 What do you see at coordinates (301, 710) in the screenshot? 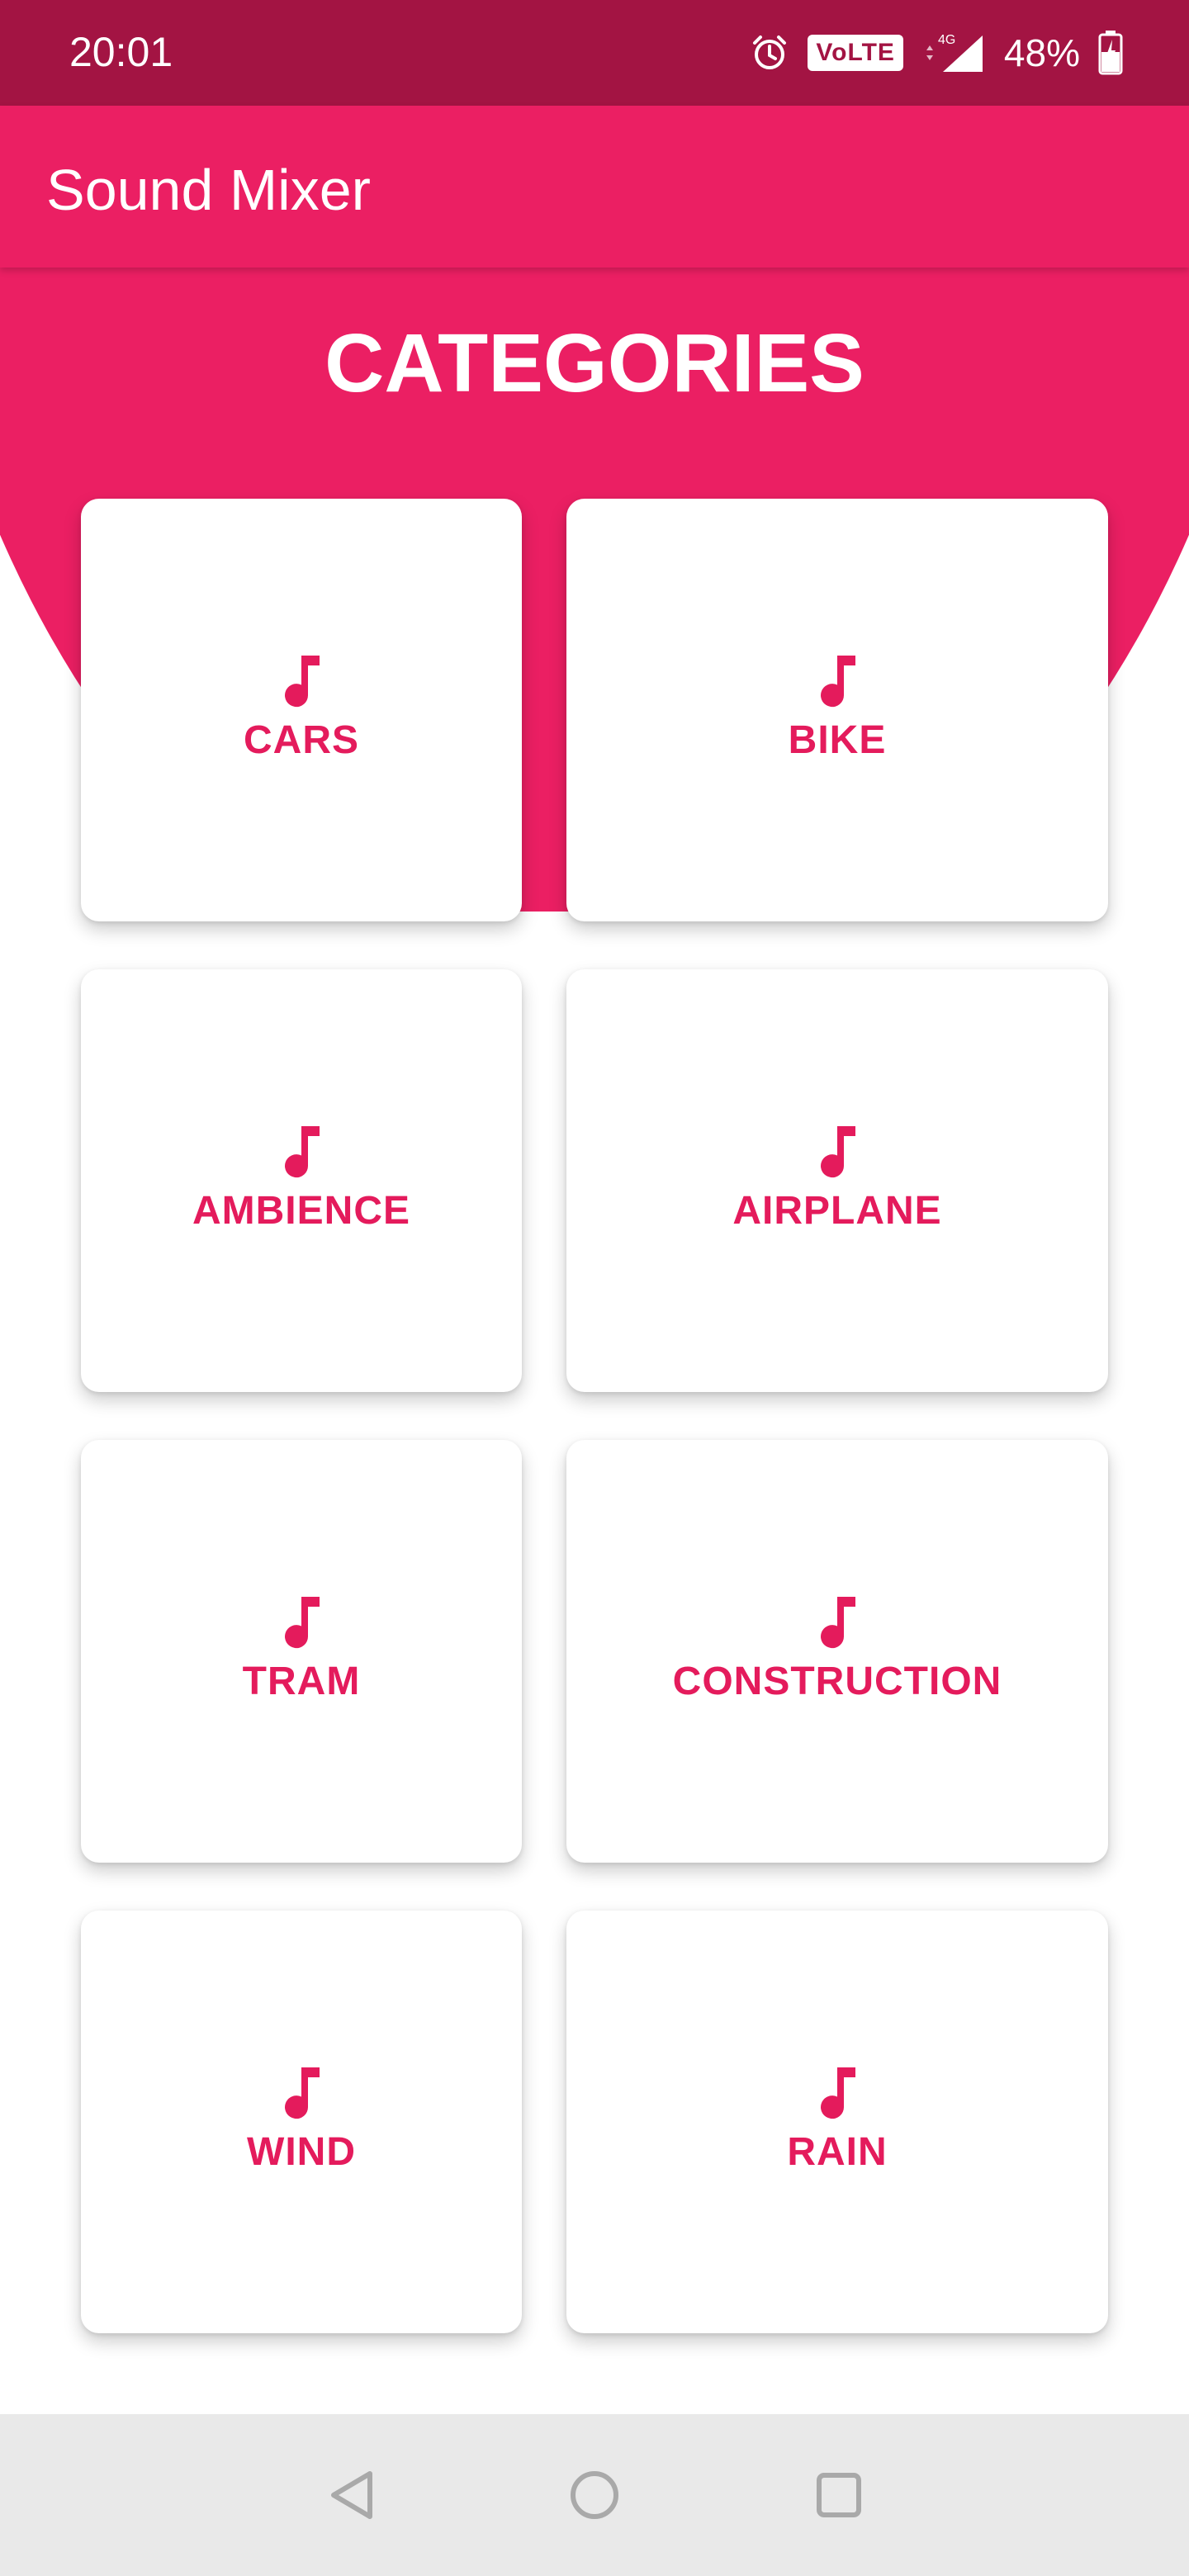
I see `category-card-cars: CARS` at bounding box center [301, 710].